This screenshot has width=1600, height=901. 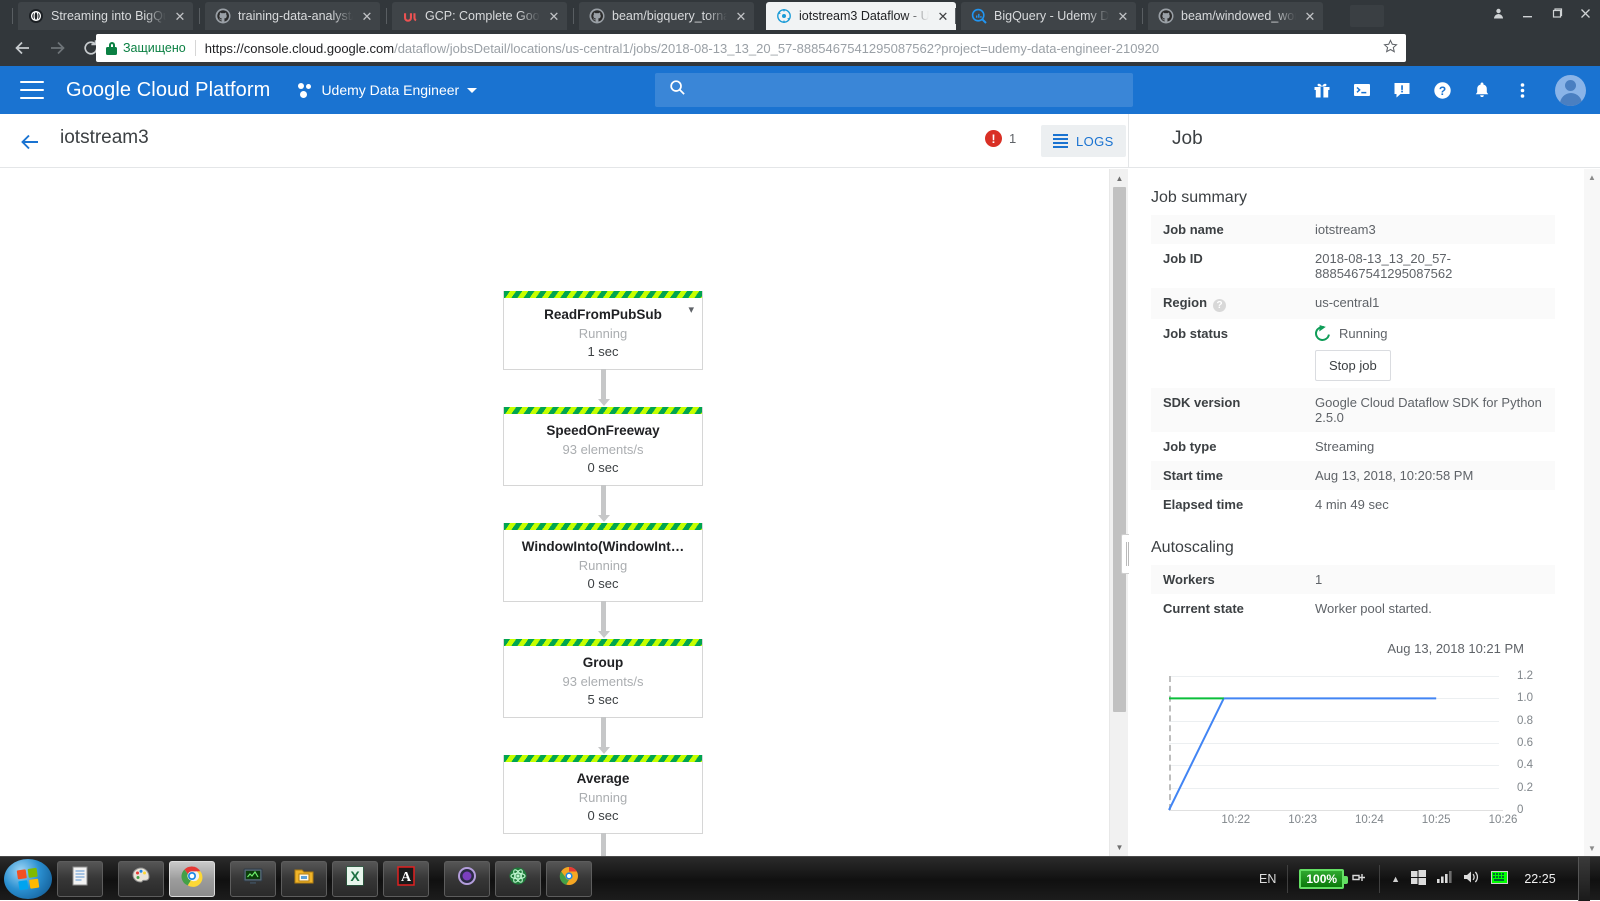 I want to click on network-icon, so click(x=1445, y=878).